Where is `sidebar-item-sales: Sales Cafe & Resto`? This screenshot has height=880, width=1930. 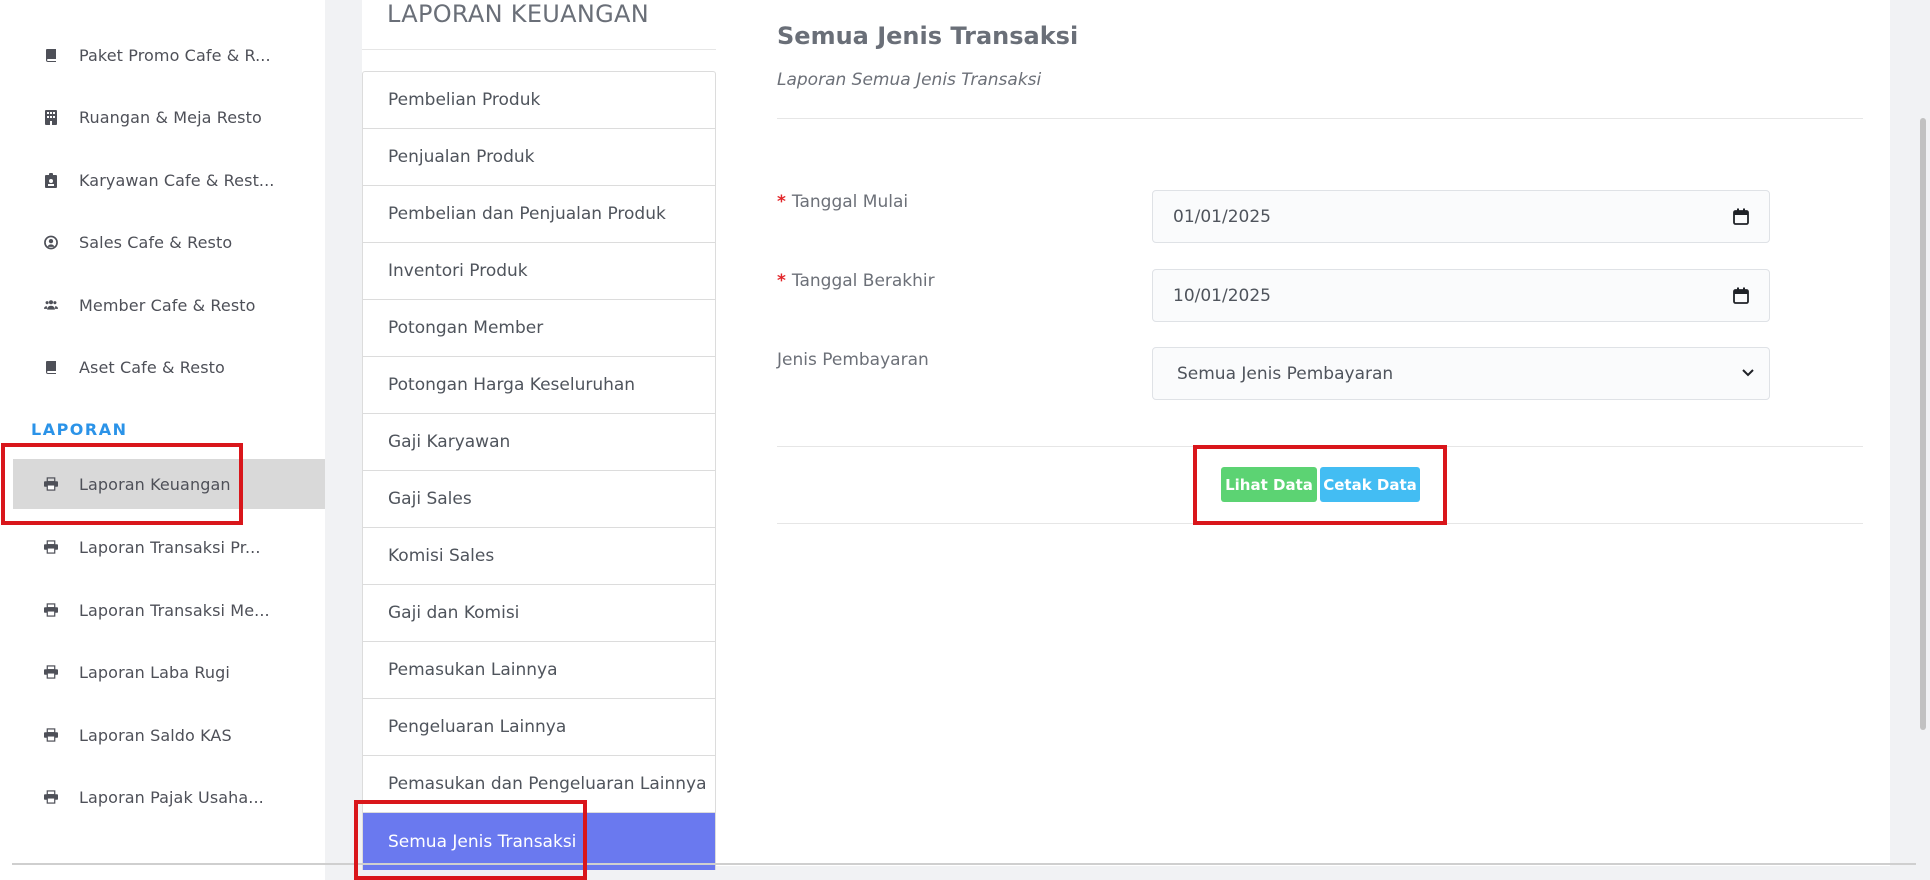 sidebar-item-sales: Sales Cafe & Resto is located at coordinates (162, 242).